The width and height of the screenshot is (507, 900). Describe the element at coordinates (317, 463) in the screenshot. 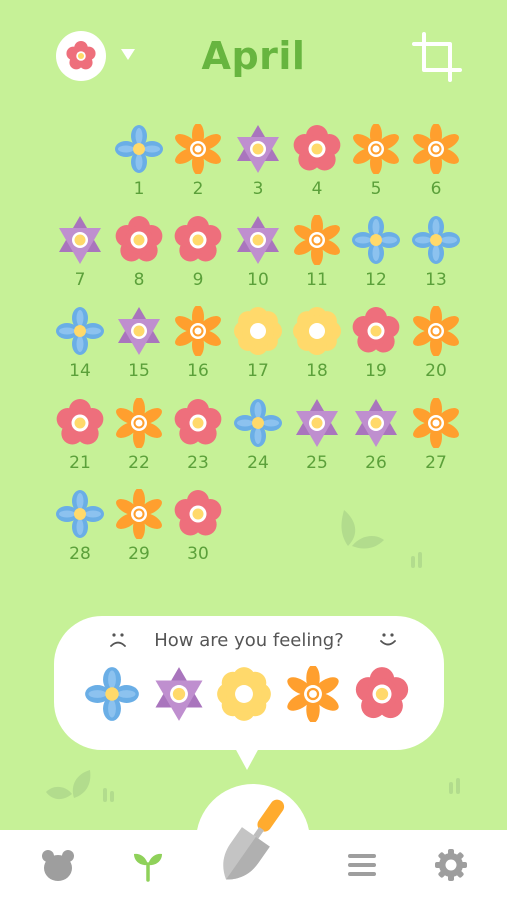

I see `day-number: 25` at that location.